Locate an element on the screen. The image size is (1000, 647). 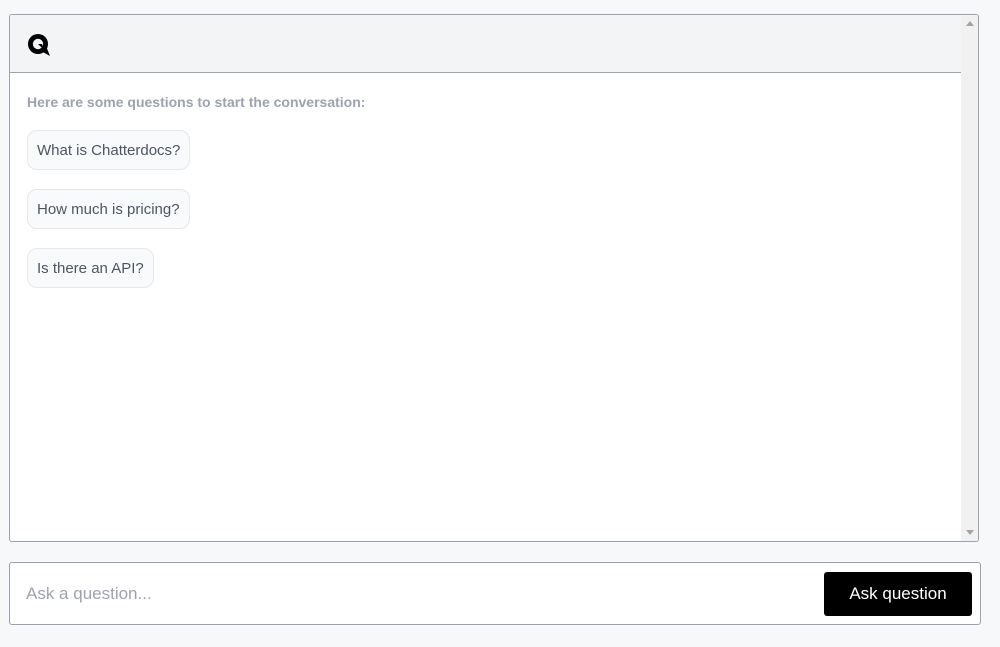
suggestion-what-is-chatterdocs: What is Chatterdocs? is located at coordinates (109, 150).